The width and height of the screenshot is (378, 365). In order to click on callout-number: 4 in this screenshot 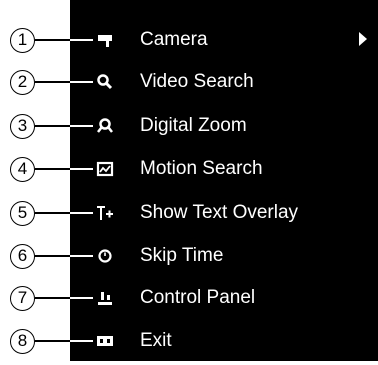, I will do `click(22, 169)`.